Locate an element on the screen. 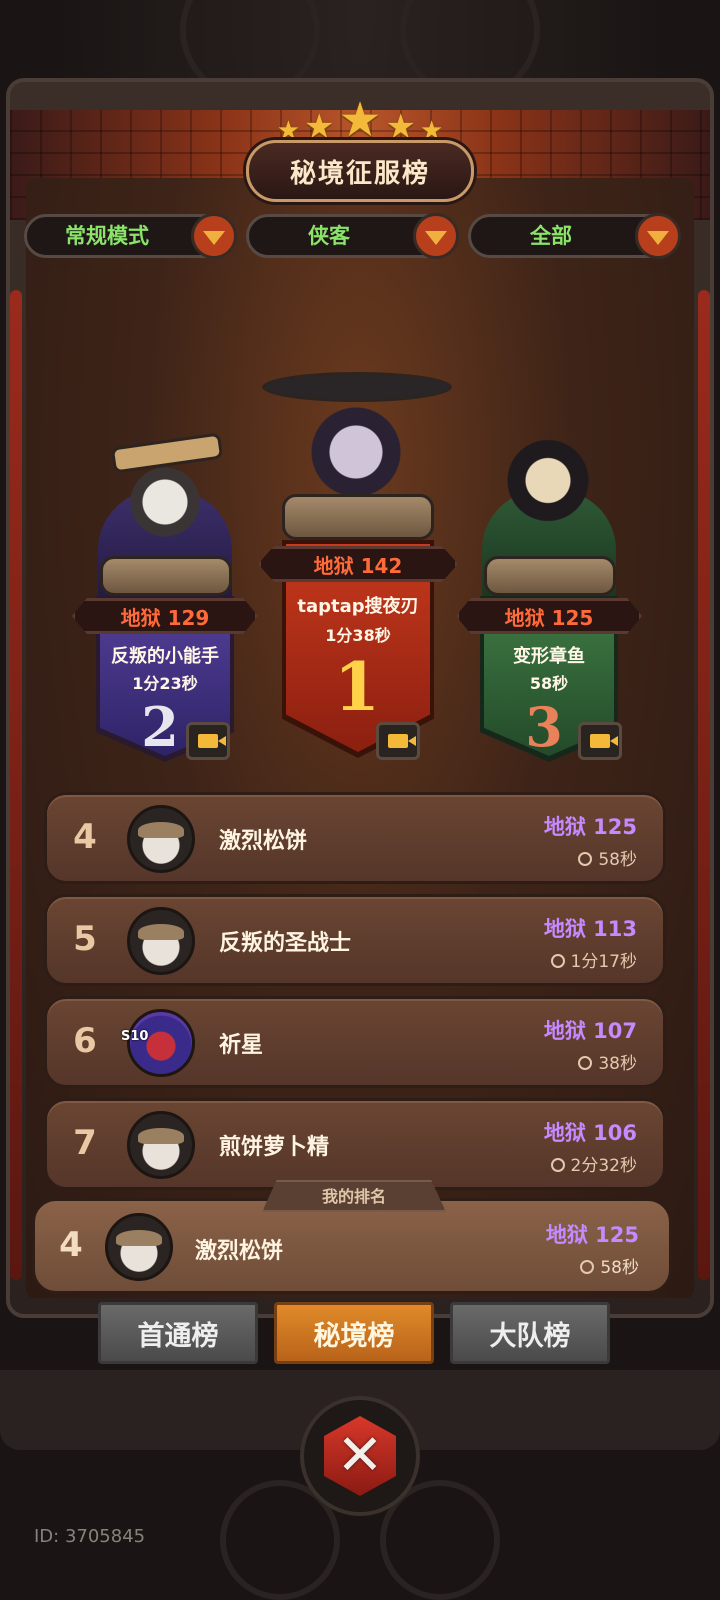 The width and height of the screenshot is (720, 1600). my-player-name: 激烈松饼 is located at coordinates (239, 1251).